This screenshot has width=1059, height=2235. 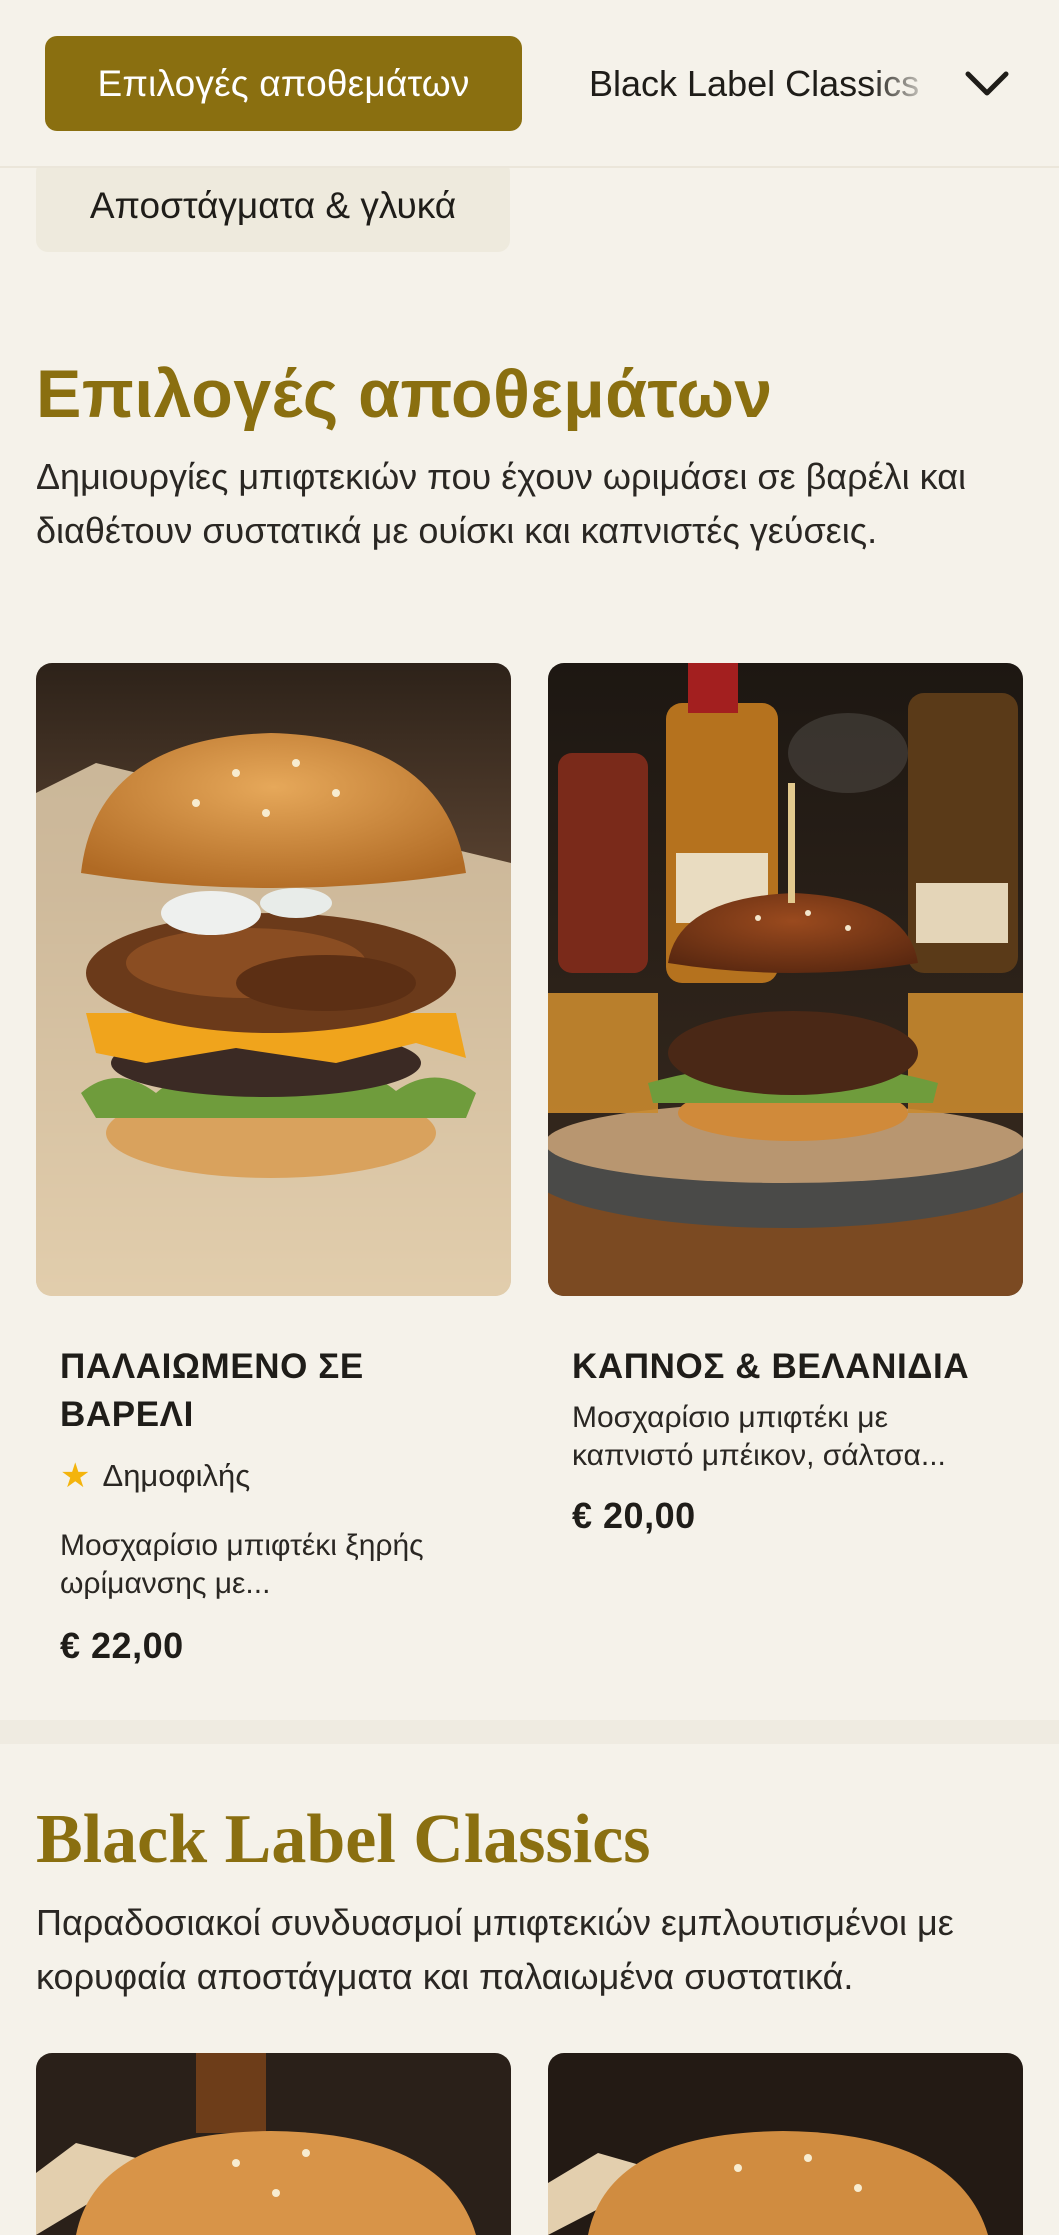 What do you see at coordinates (273, 979) in the screenshot?
I see `burger-photo-barrel-aged` at bounding box center [273, 979].